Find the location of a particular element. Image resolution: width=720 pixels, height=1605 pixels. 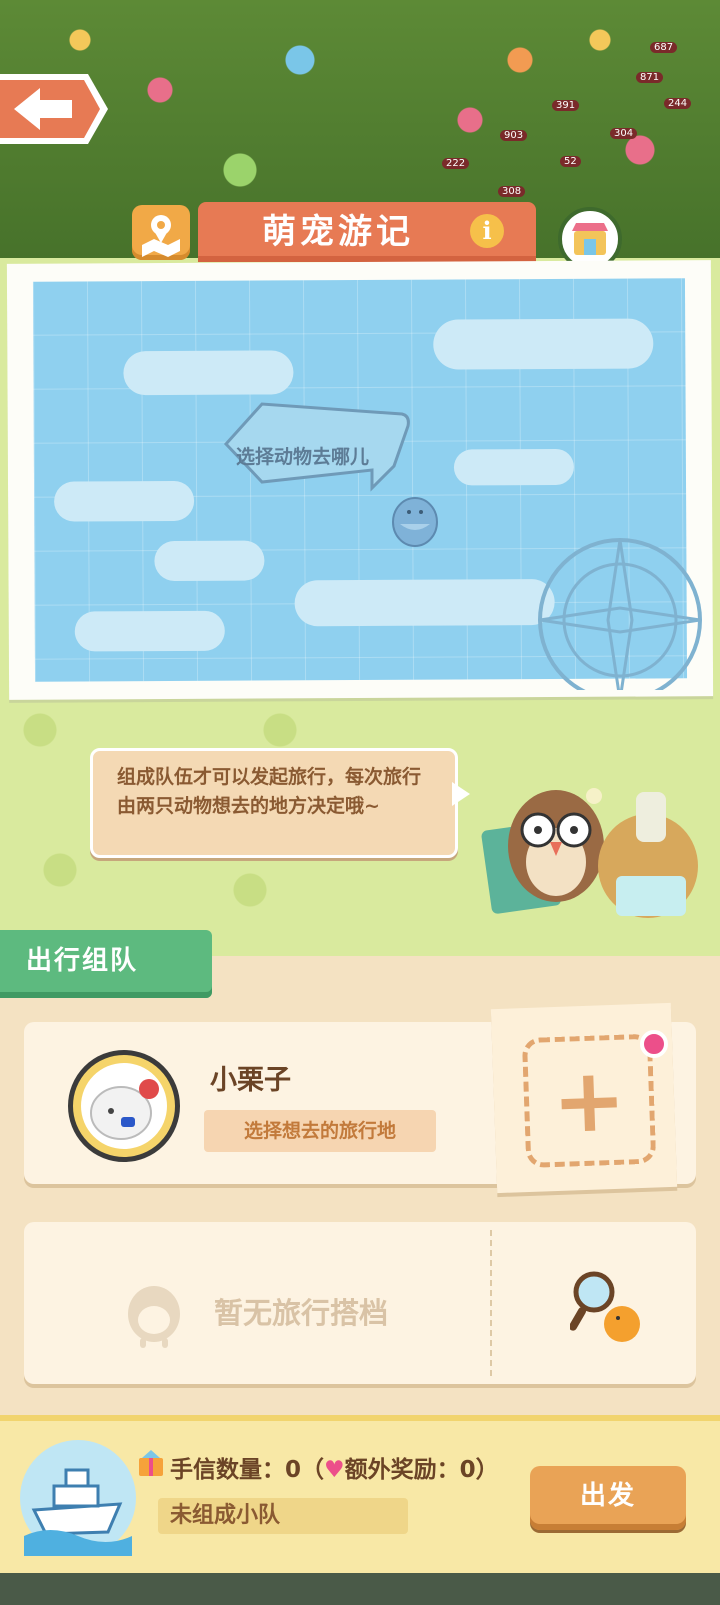

section-tab-team: 出行组队 is located at coordinates (106, 964).